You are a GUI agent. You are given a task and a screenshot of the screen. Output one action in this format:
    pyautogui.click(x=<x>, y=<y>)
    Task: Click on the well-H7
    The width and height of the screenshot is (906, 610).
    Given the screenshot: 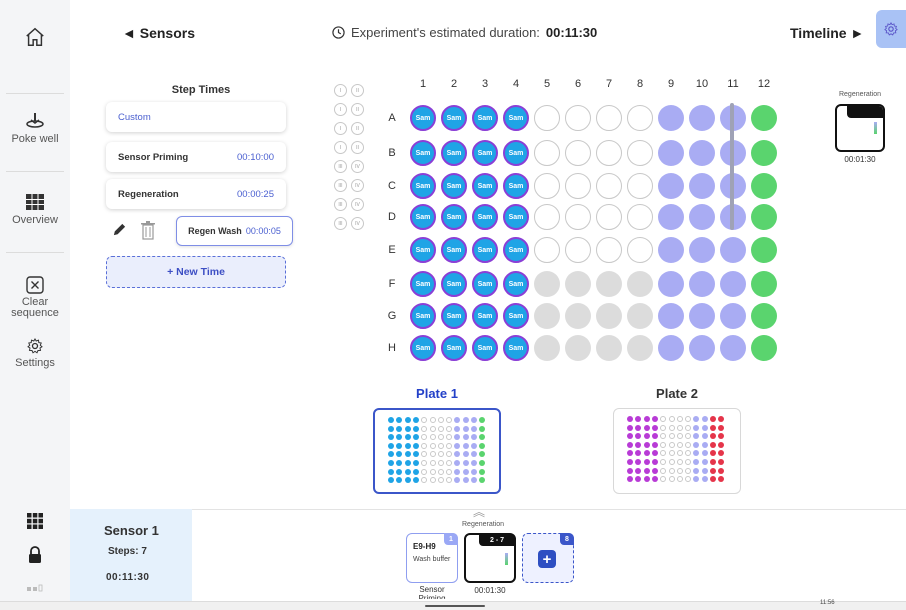 What is the action you would take?
    pyautogui.click(x=609, y=348)
    